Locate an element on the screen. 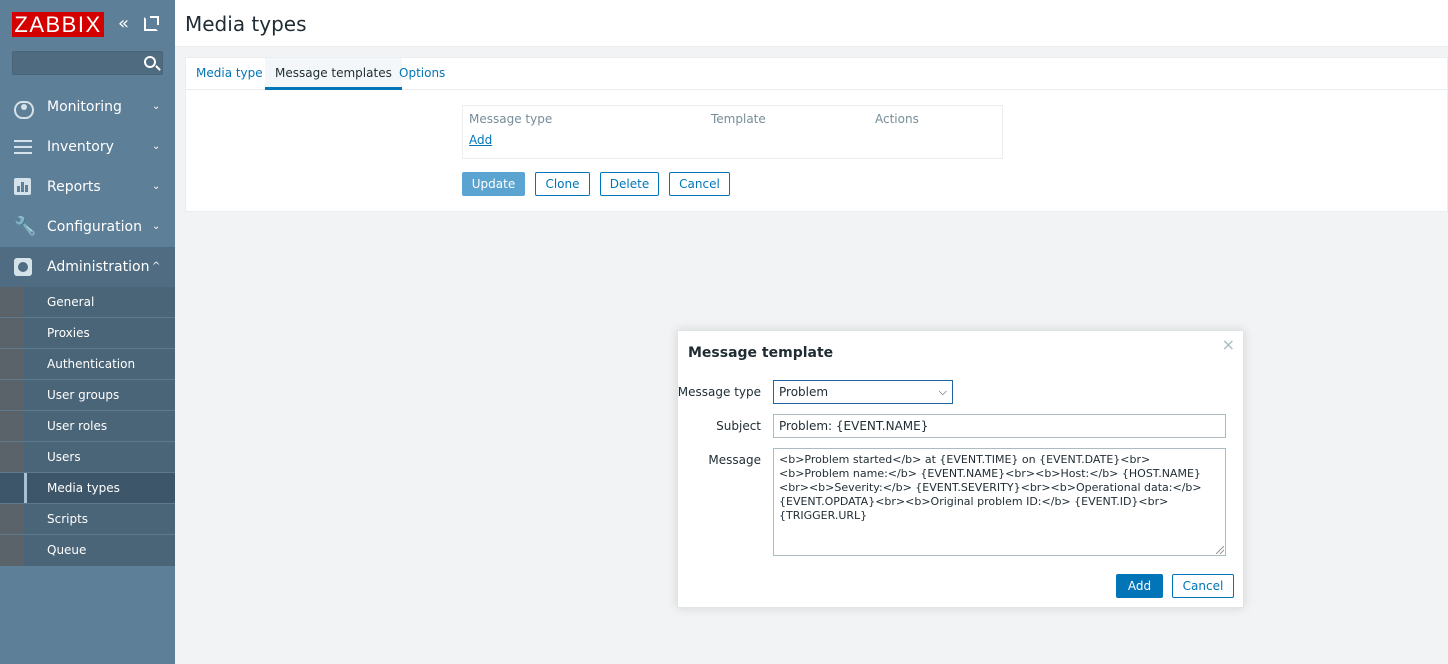 This screenshot has height=664, width=1448. submenu-item-scripts: Scripts is located at coordinates (87, 519).